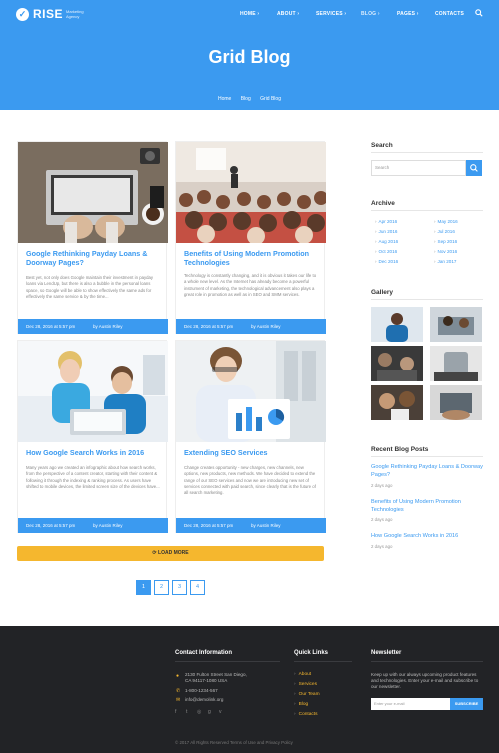 The height and width of the screenshot is (753, 499). What do you see at coordinates (466, 704) in the screenshot?
I see `subscribe-button: SUBSCRIBE` at bounding box center [466, 704].